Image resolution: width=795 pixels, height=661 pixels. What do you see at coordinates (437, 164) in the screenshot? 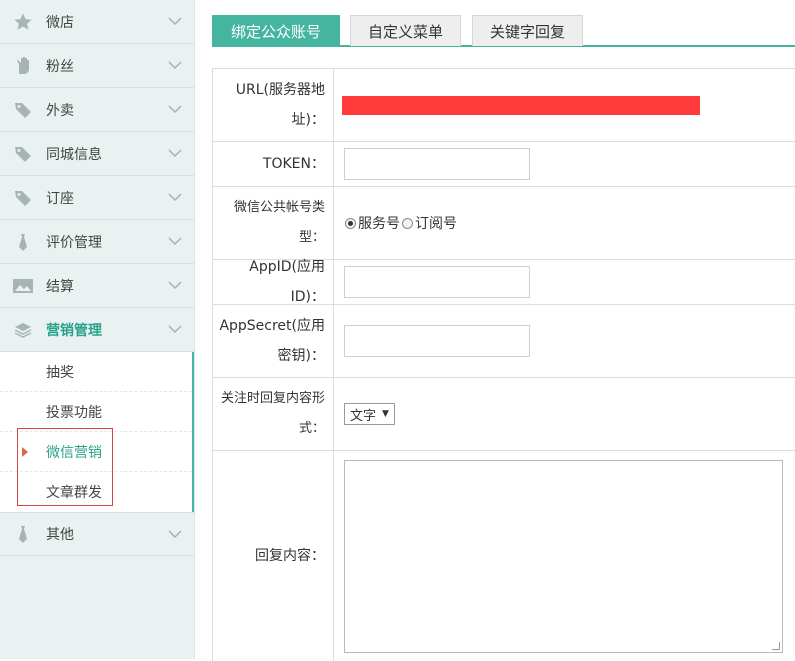
I see `token-input` at bounding box center [437, 164].